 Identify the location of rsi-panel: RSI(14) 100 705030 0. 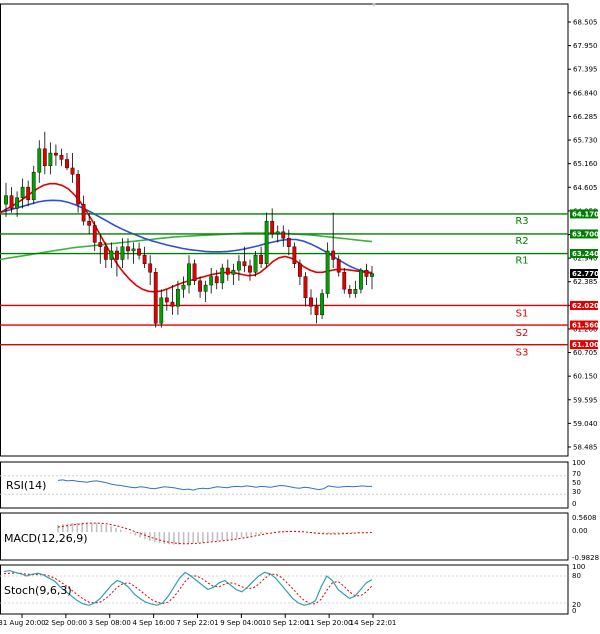
(292, 484).